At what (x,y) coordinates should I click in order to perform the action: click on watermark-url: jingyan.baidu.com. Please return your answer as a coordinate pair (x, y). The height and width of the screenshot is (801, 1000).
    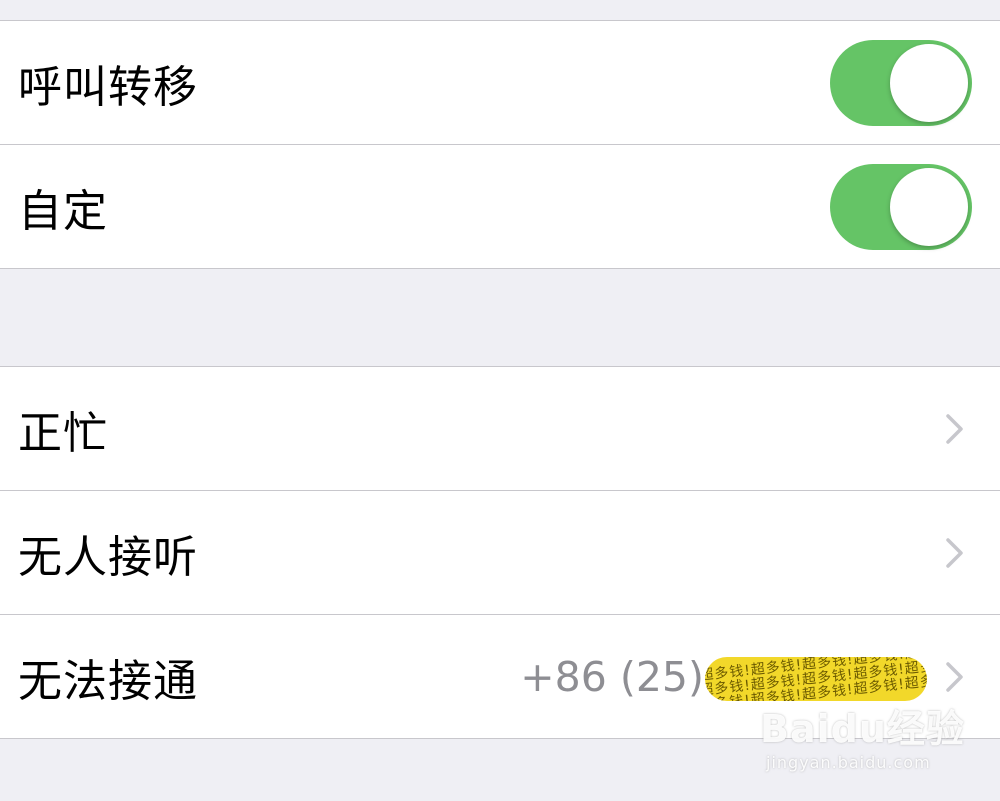
    Looking at the image, I should click on (848, 762).